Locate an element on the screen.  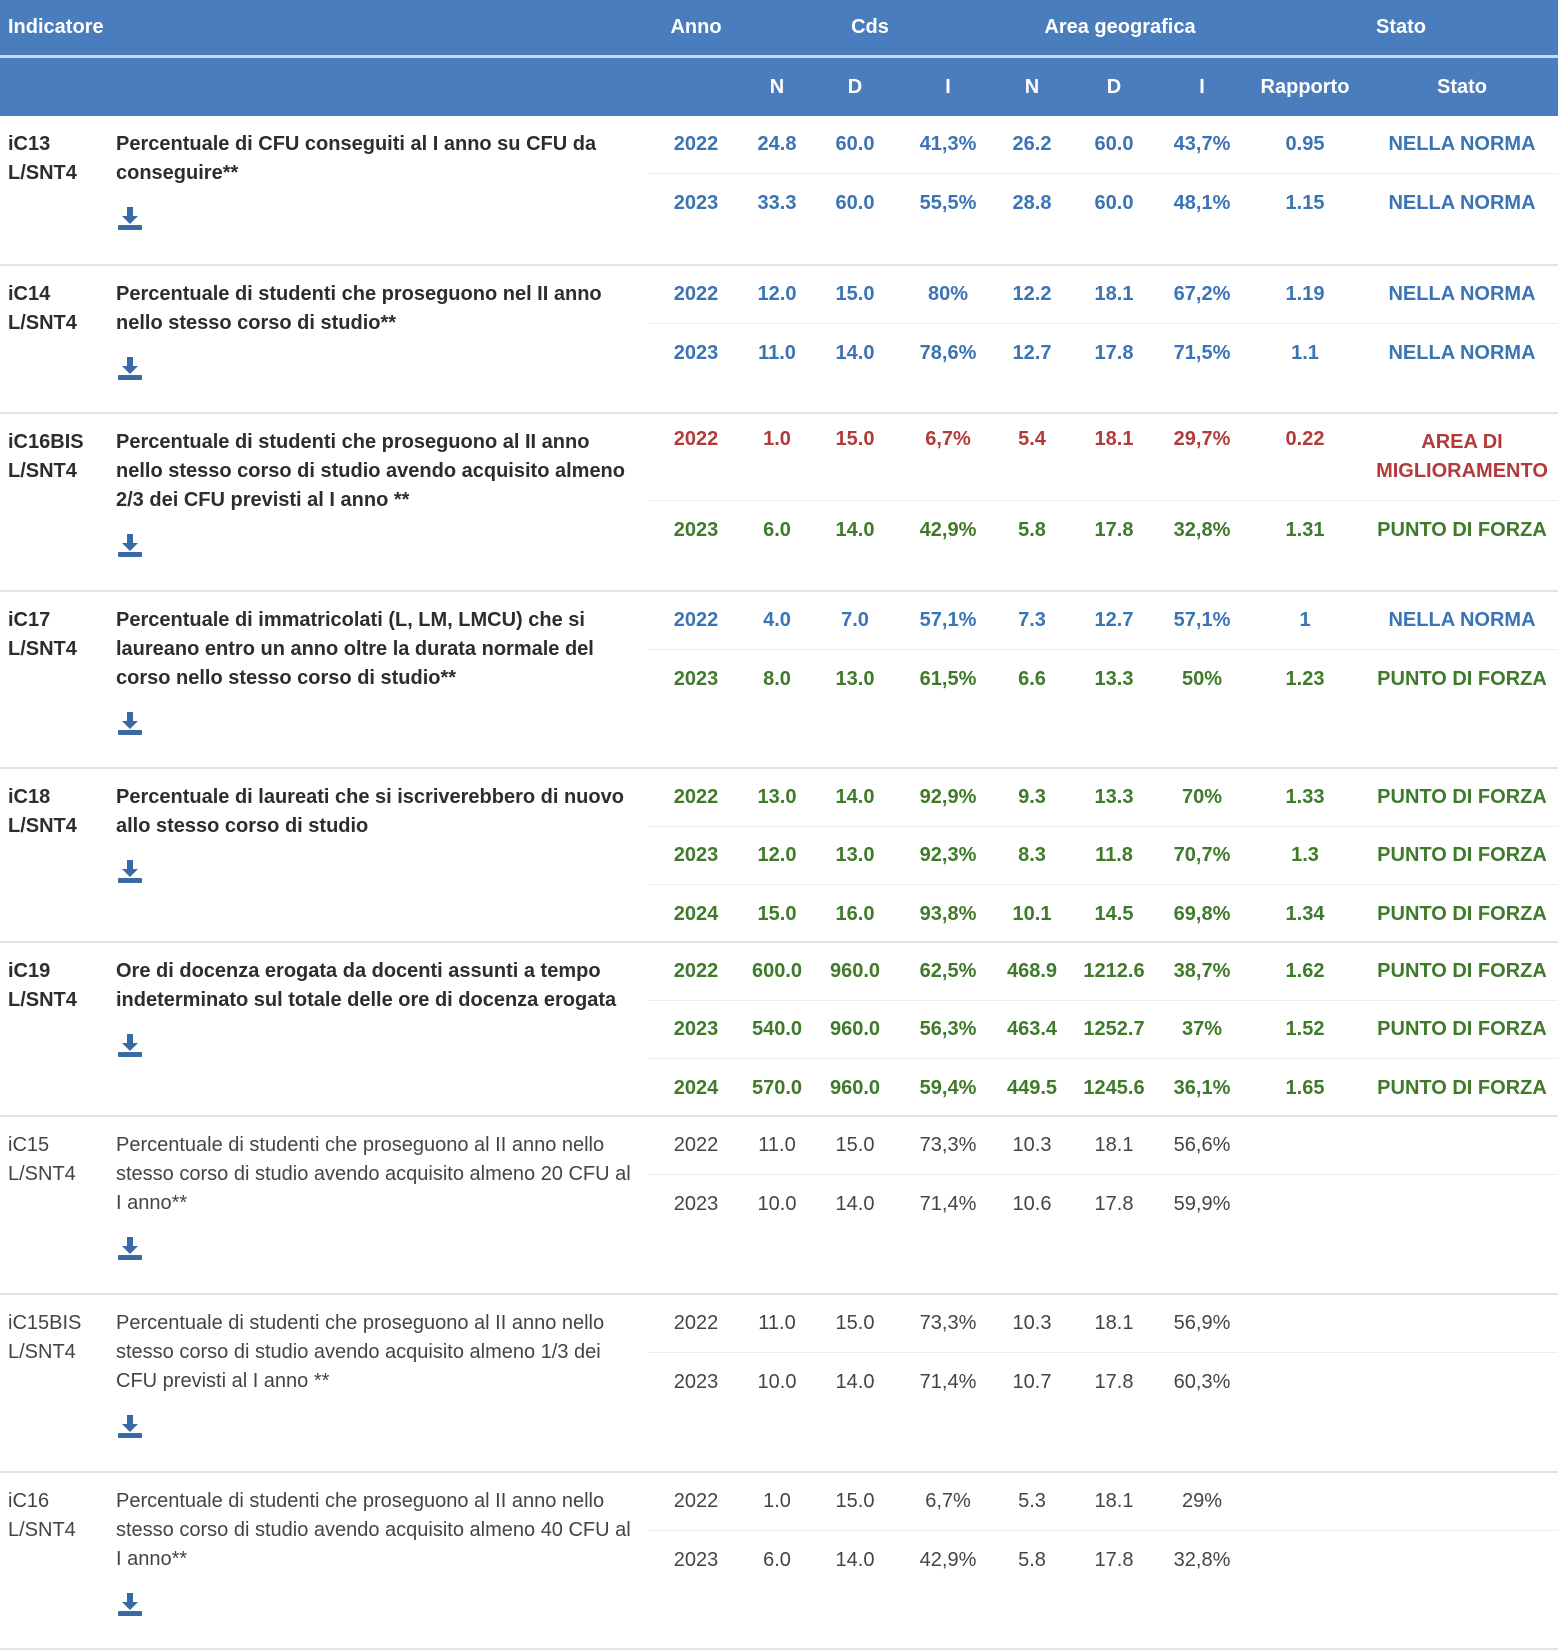
cell-area-i: 71,5% is located at coordinates (1202, 352).